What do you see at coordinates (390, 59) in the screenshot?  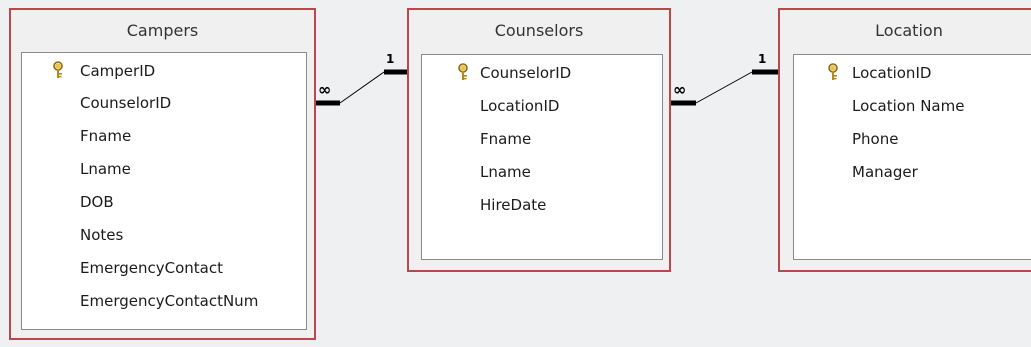 I see `relationship-1-one-label: 1` at bounding box center [390, 59].